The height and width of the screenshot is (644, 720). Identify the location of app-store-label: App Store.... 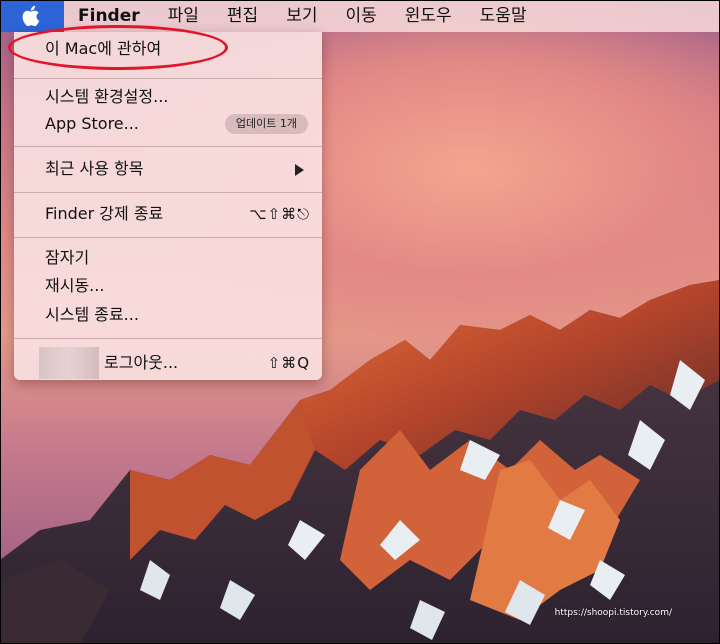
(92, 123).